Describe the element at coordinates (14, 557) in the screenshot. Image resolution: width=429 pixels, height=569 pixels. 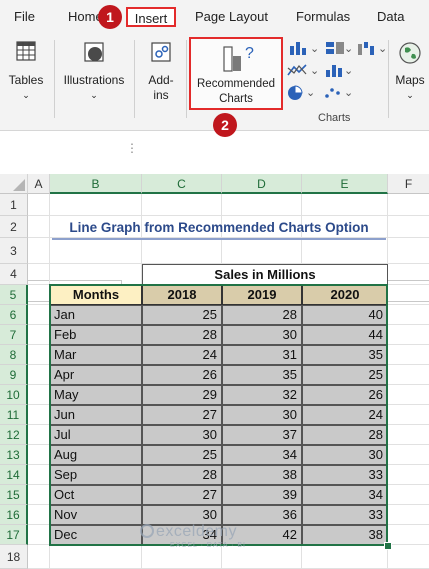
I see `row-header-18: 18` at that location.